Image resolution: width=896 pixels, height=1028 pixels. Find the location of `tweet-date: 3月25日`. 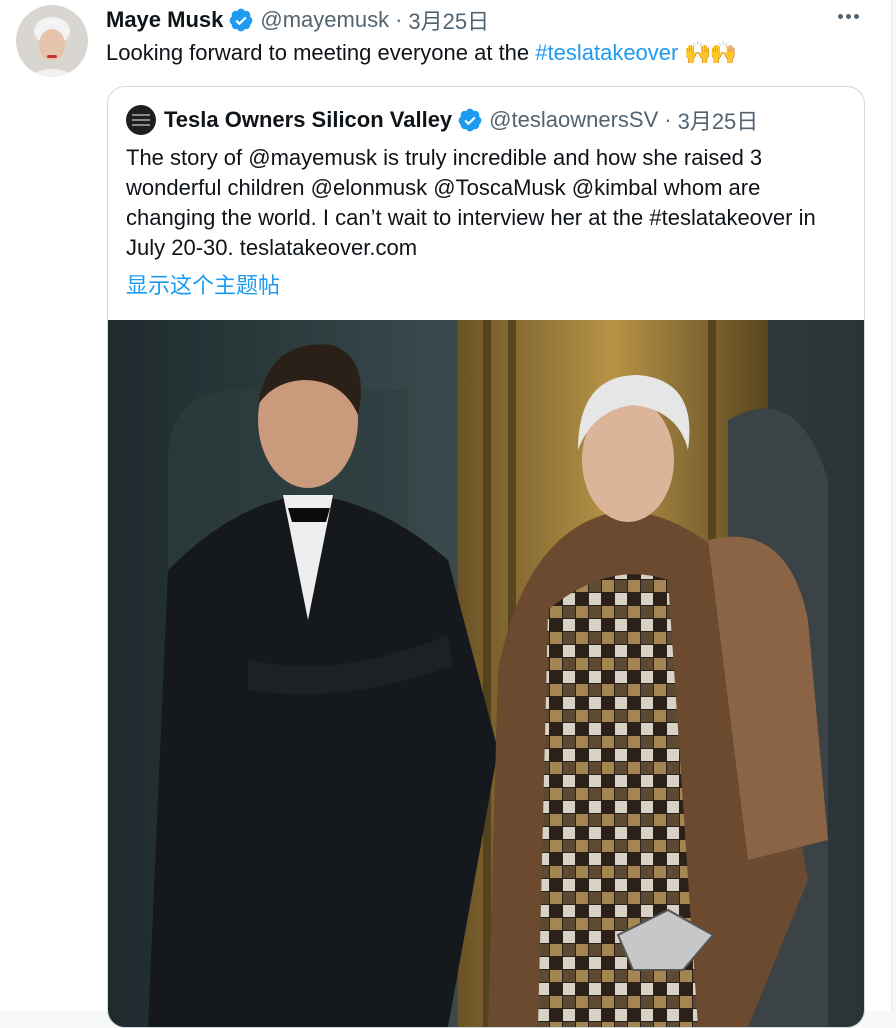

tweet-date: 3月25日 is located at coordinates (448, 20).